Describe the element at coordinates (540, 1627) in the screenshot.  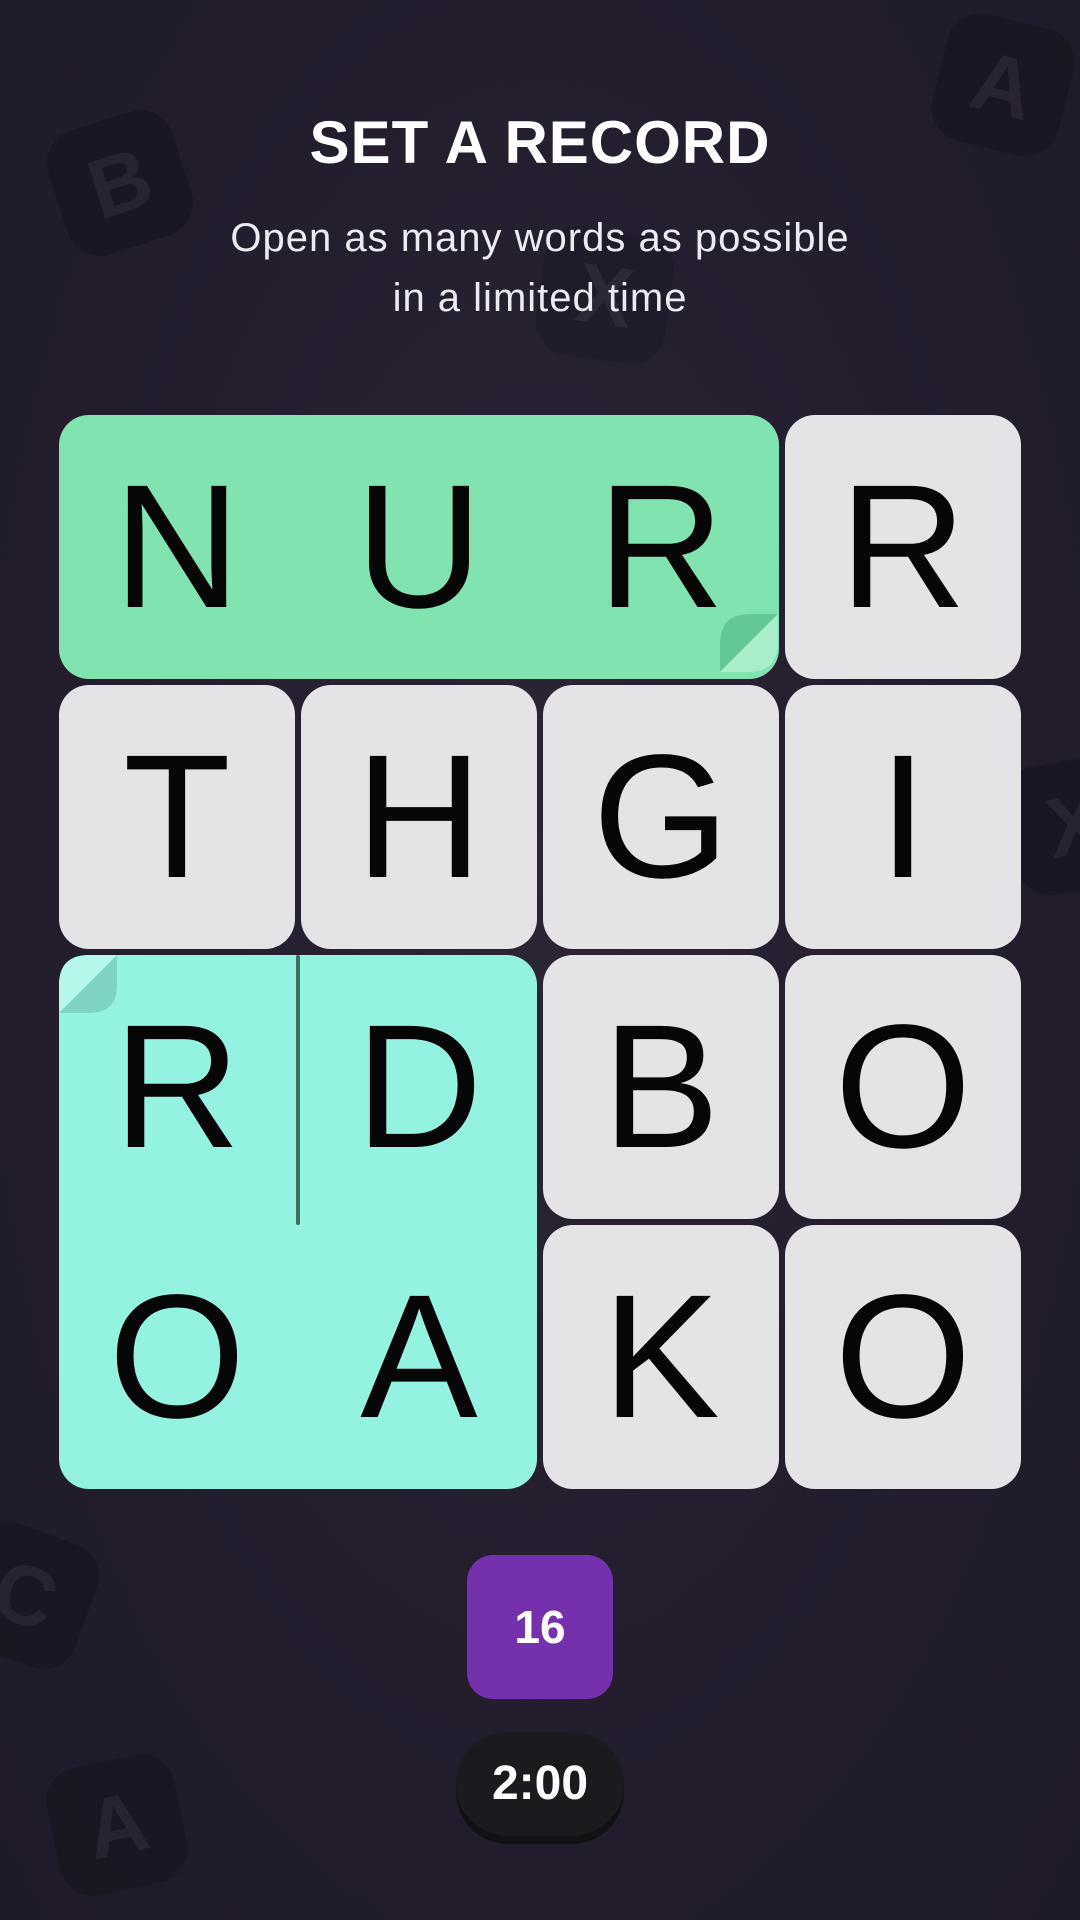
I see `words-count-badge: 16` at that location.